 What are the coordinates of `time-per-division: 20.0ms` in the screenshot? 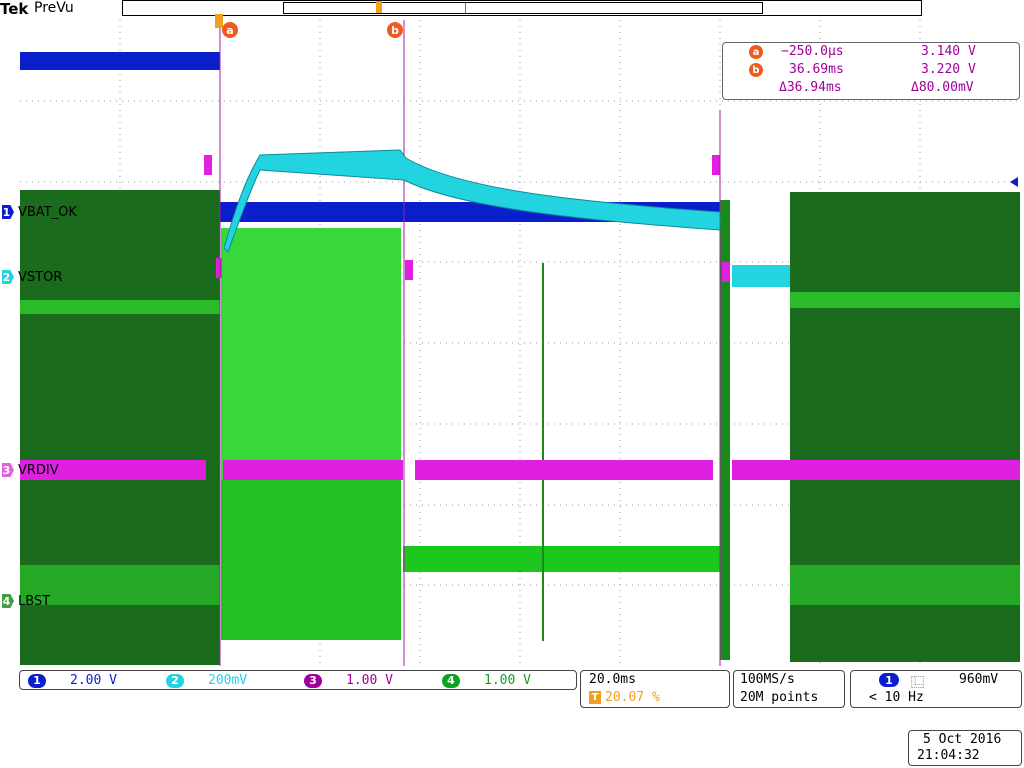 It's located at (612, 679).